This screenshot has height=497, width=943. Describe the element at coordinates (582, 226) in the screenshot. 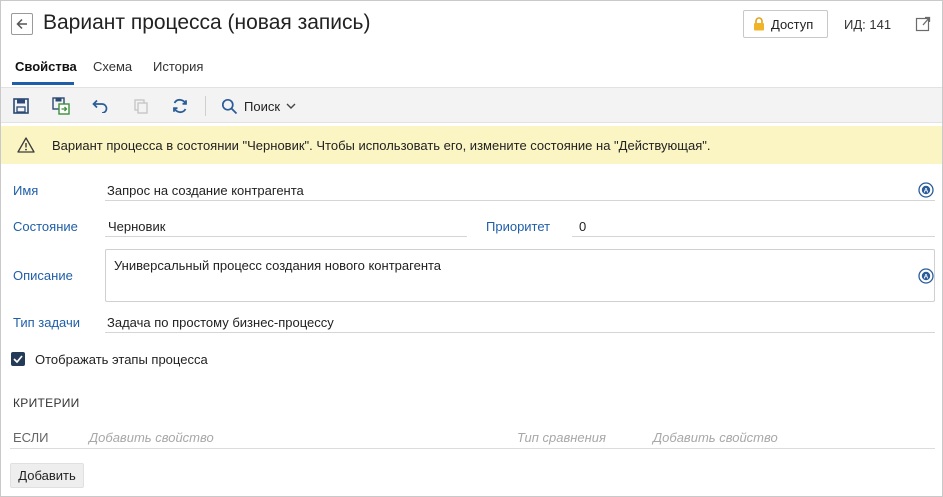

I see `priority-field: 0` at that location.